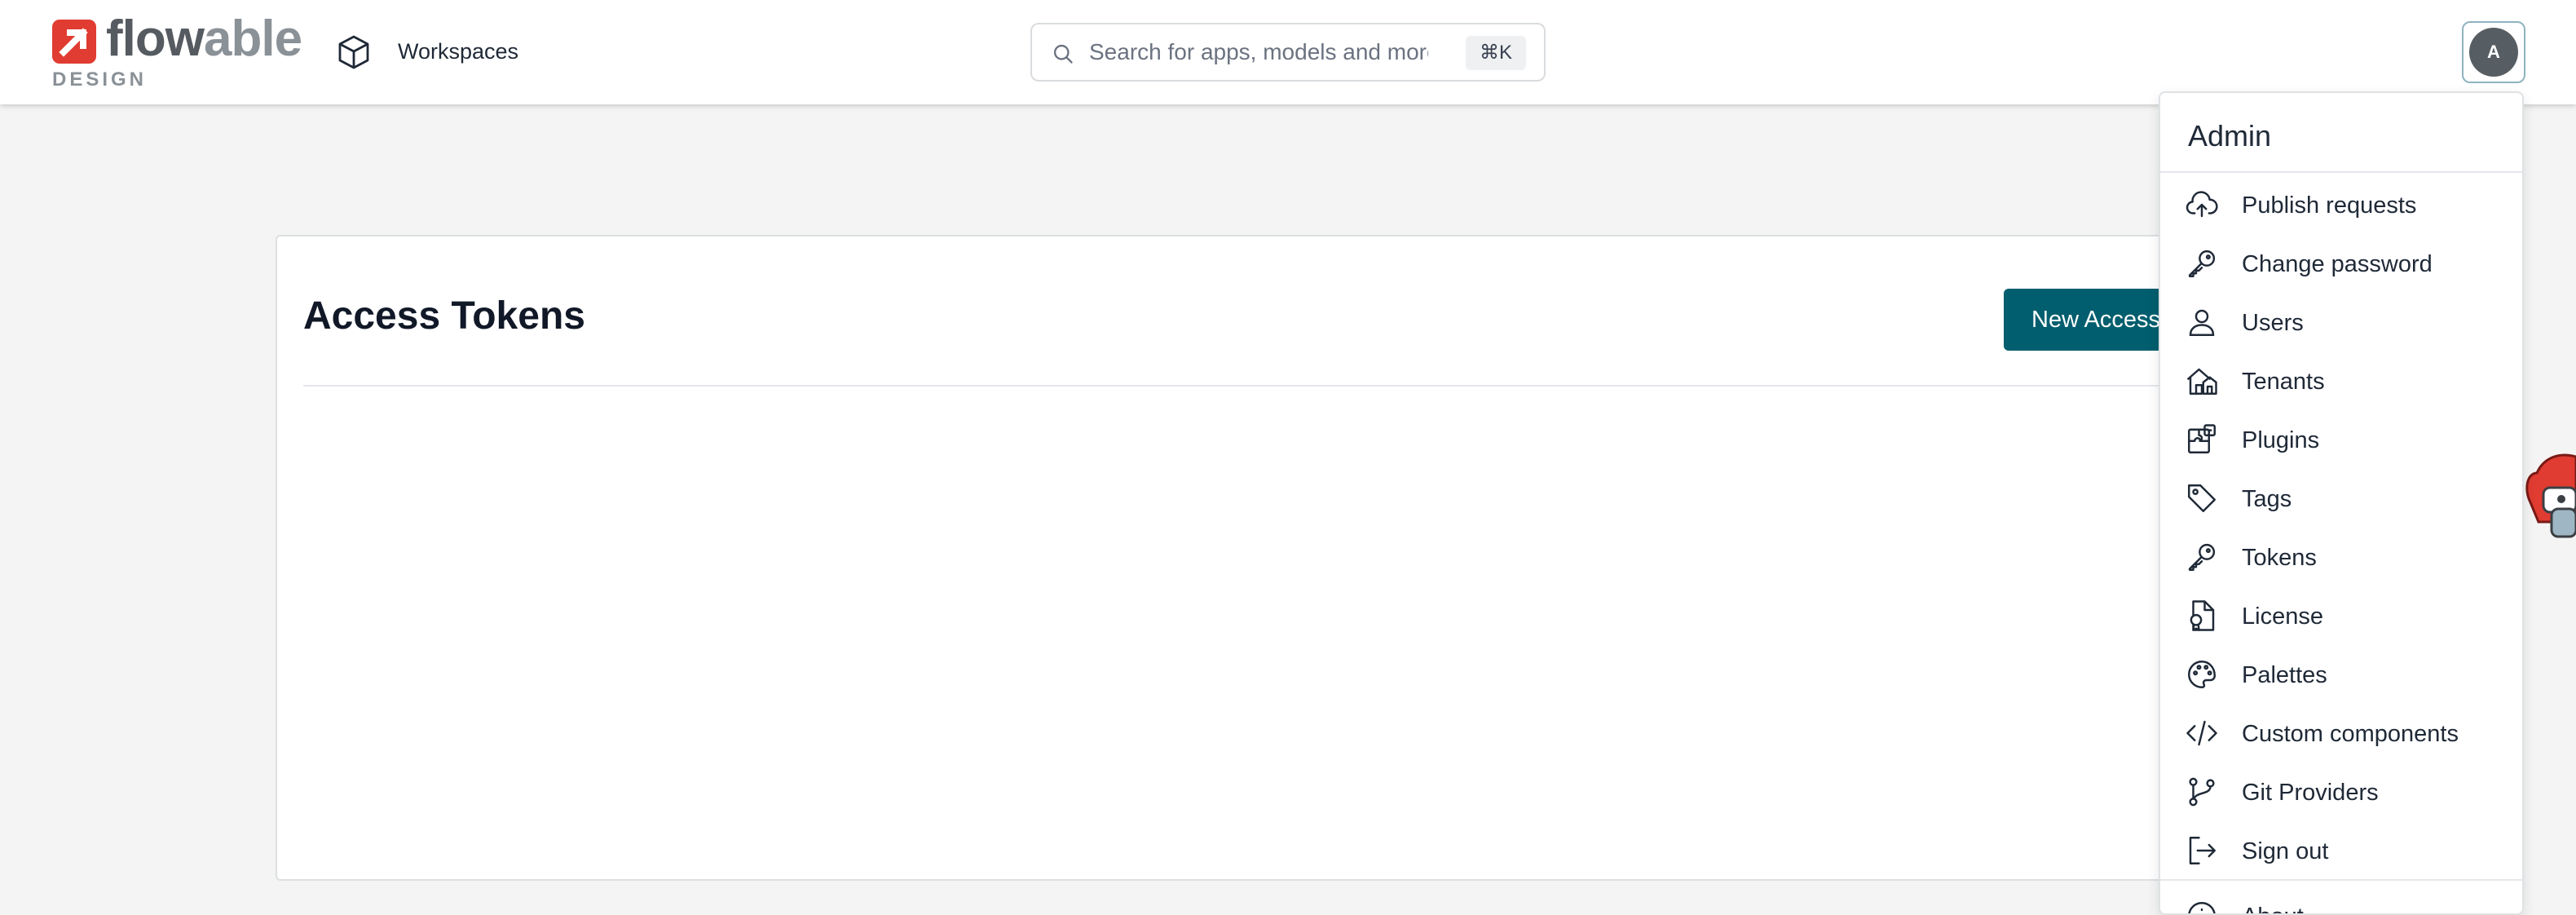  Describe the element at coordinates (2547, 493) in the screenshot. I see `mascot-icon` at that location.